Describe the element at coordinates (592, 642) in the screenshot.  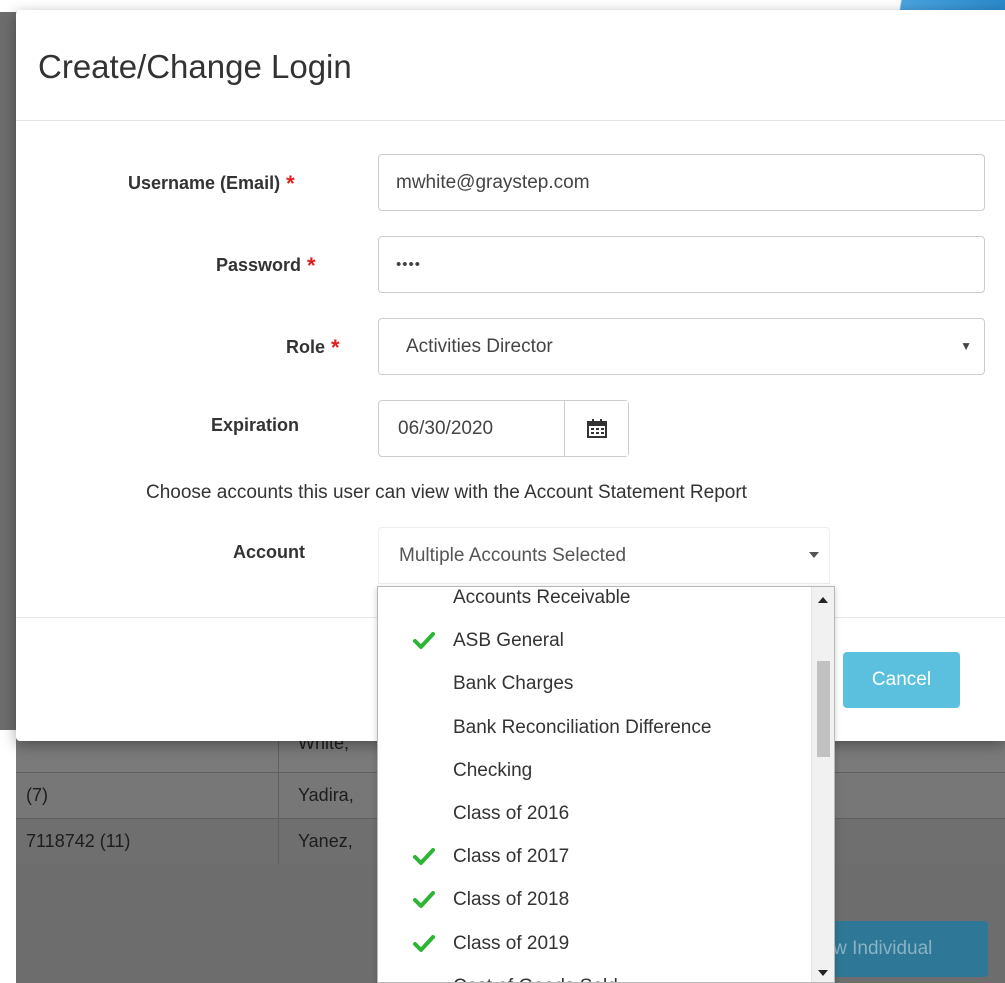
I see `dropdown-option: ASB General` at that location.